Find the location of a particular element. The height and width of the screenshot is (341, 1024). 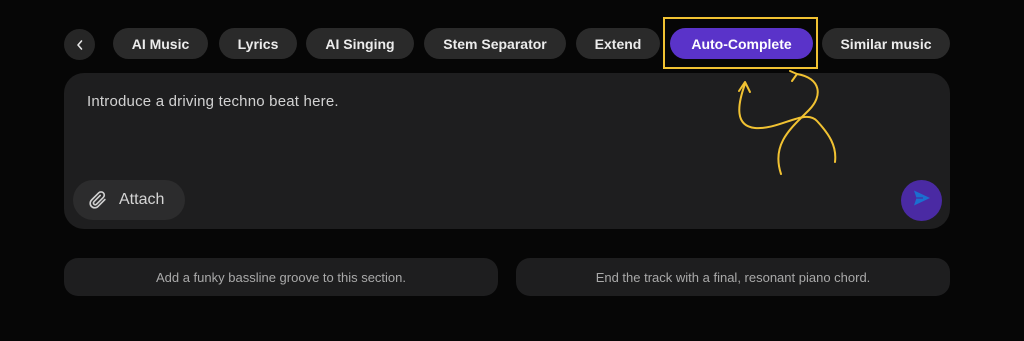

send-icon is located at coordinates (922, 200).